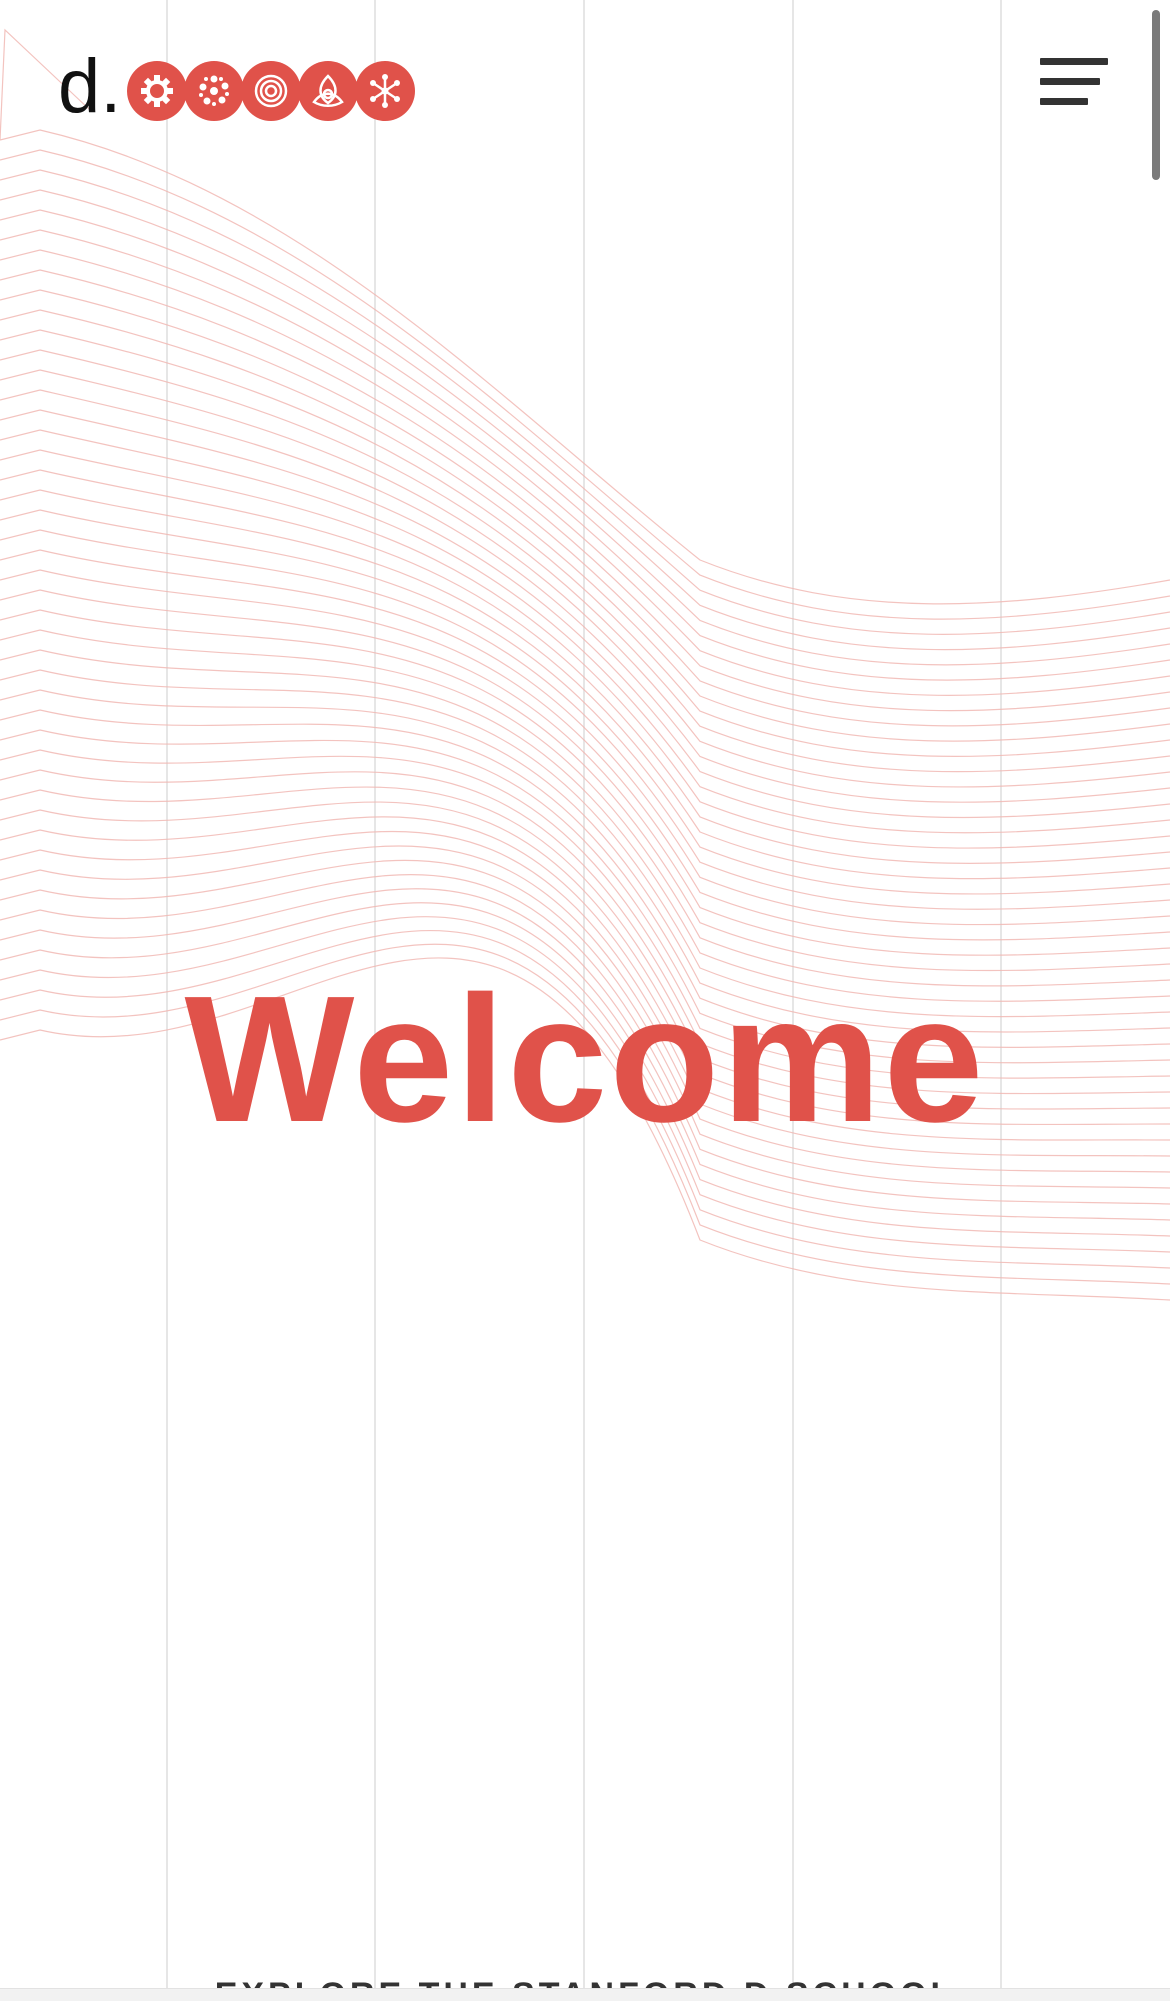 This screenshot has width=1170, height=2001. I want to click on scrollbar-thumb, so click(1156, 95).